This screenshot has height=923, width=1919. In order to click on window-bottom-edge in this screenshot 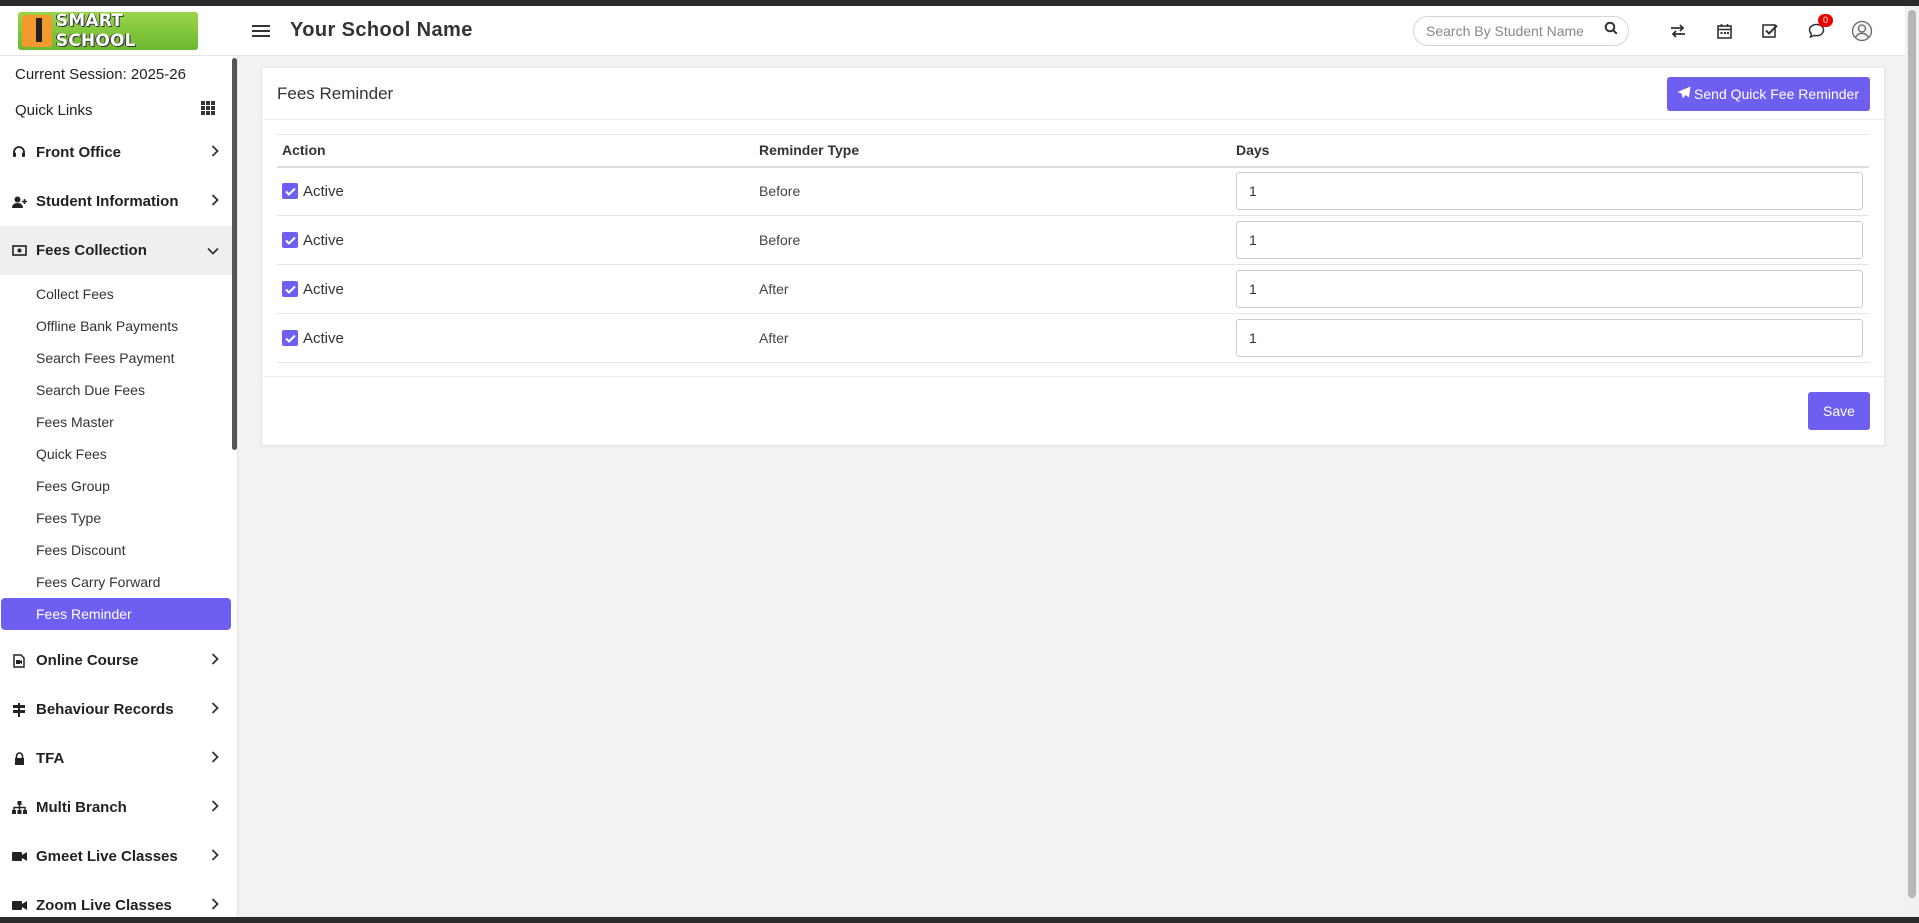, I will do `click(959, 920)`.